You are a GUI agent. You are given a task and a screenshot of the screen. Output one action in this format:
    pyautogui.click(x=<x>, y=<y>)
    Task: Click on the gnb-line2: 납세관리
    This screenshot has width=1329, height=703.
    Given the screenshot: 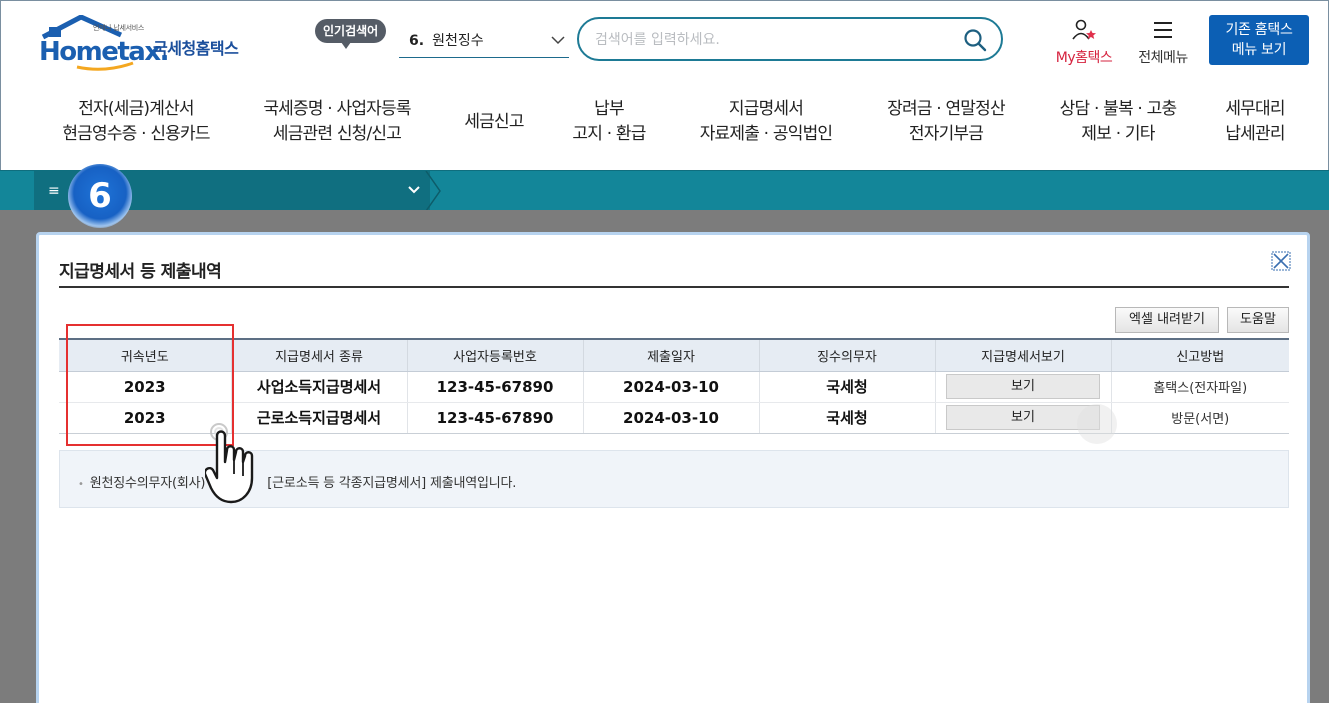 What is the action you would take?
    pyautogui.click(x=1255, y=134)
    